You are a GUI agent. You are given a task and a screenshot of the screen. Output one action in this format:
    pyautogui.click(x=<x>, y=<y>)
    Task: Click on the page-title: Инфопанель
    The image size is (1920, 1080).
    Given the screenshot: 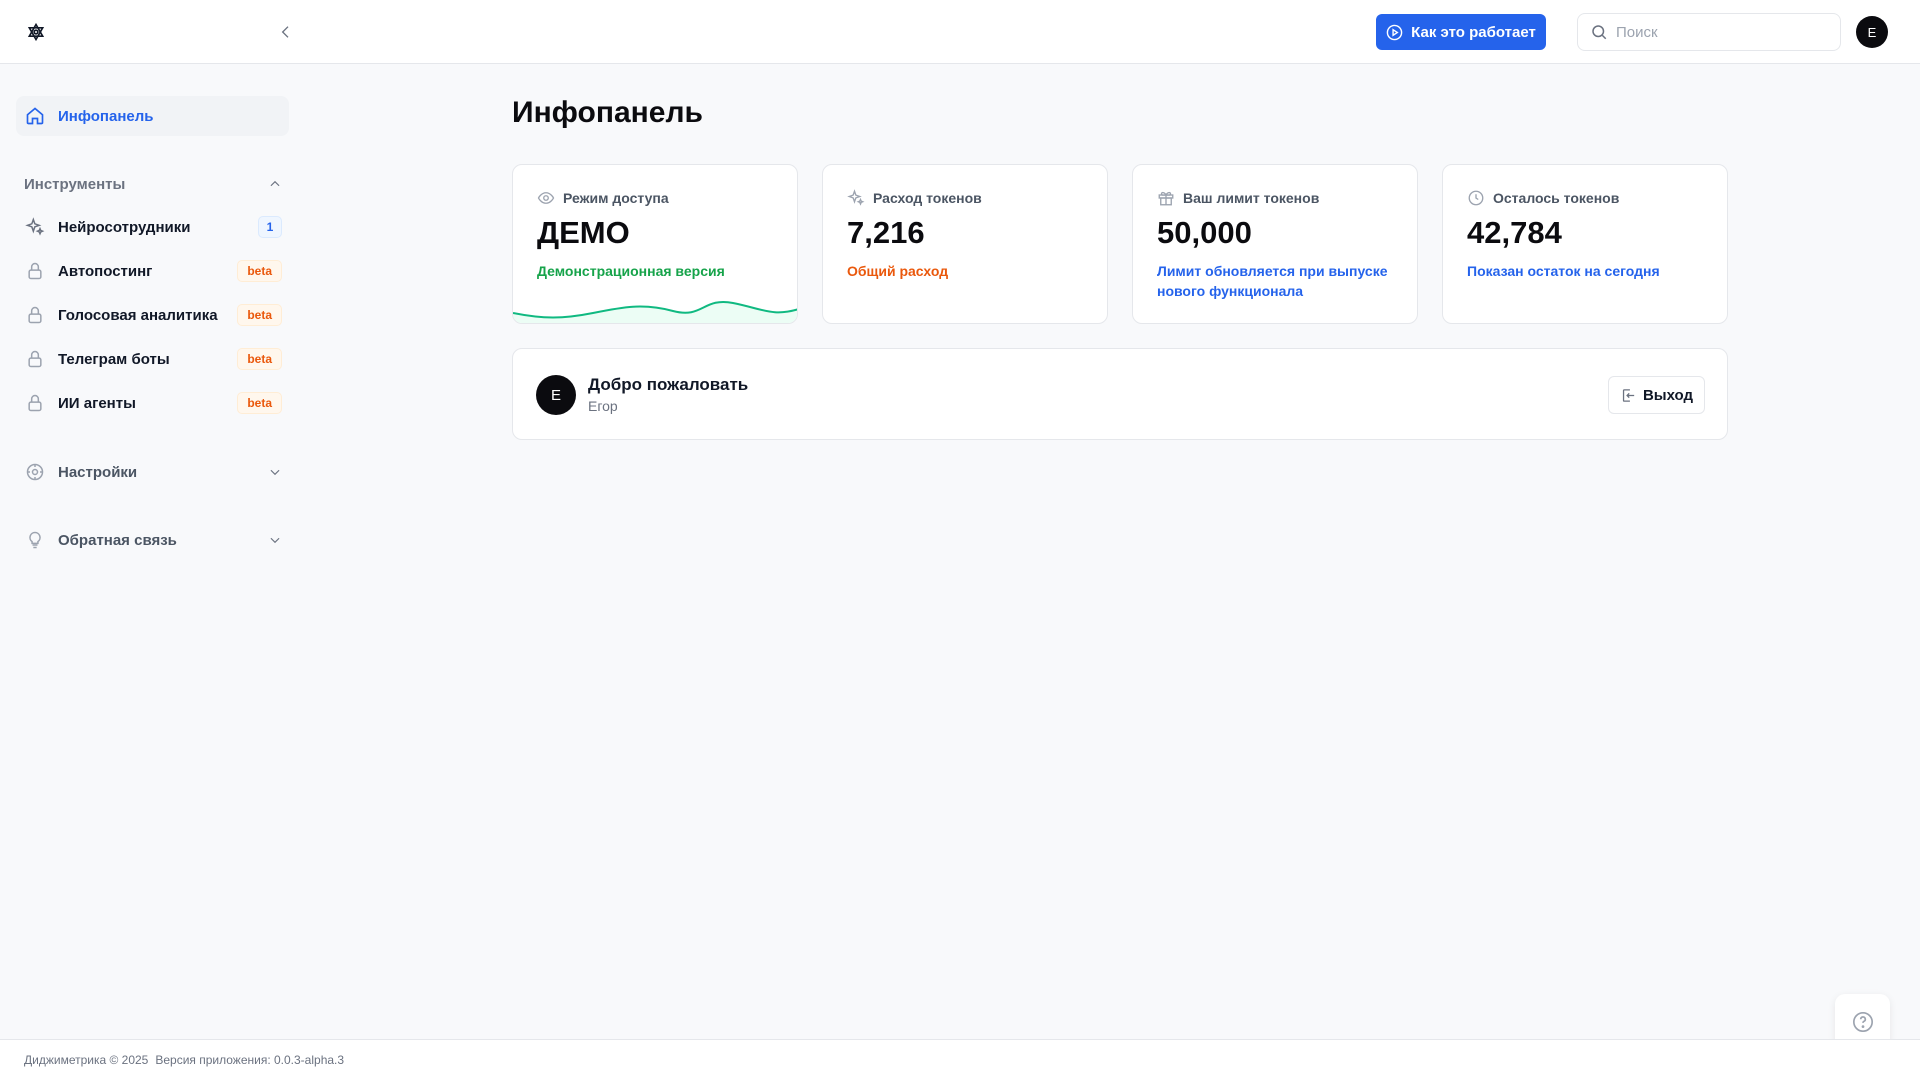 What is the action you would take?
    pyautogui.click(x=607, y=112)
    